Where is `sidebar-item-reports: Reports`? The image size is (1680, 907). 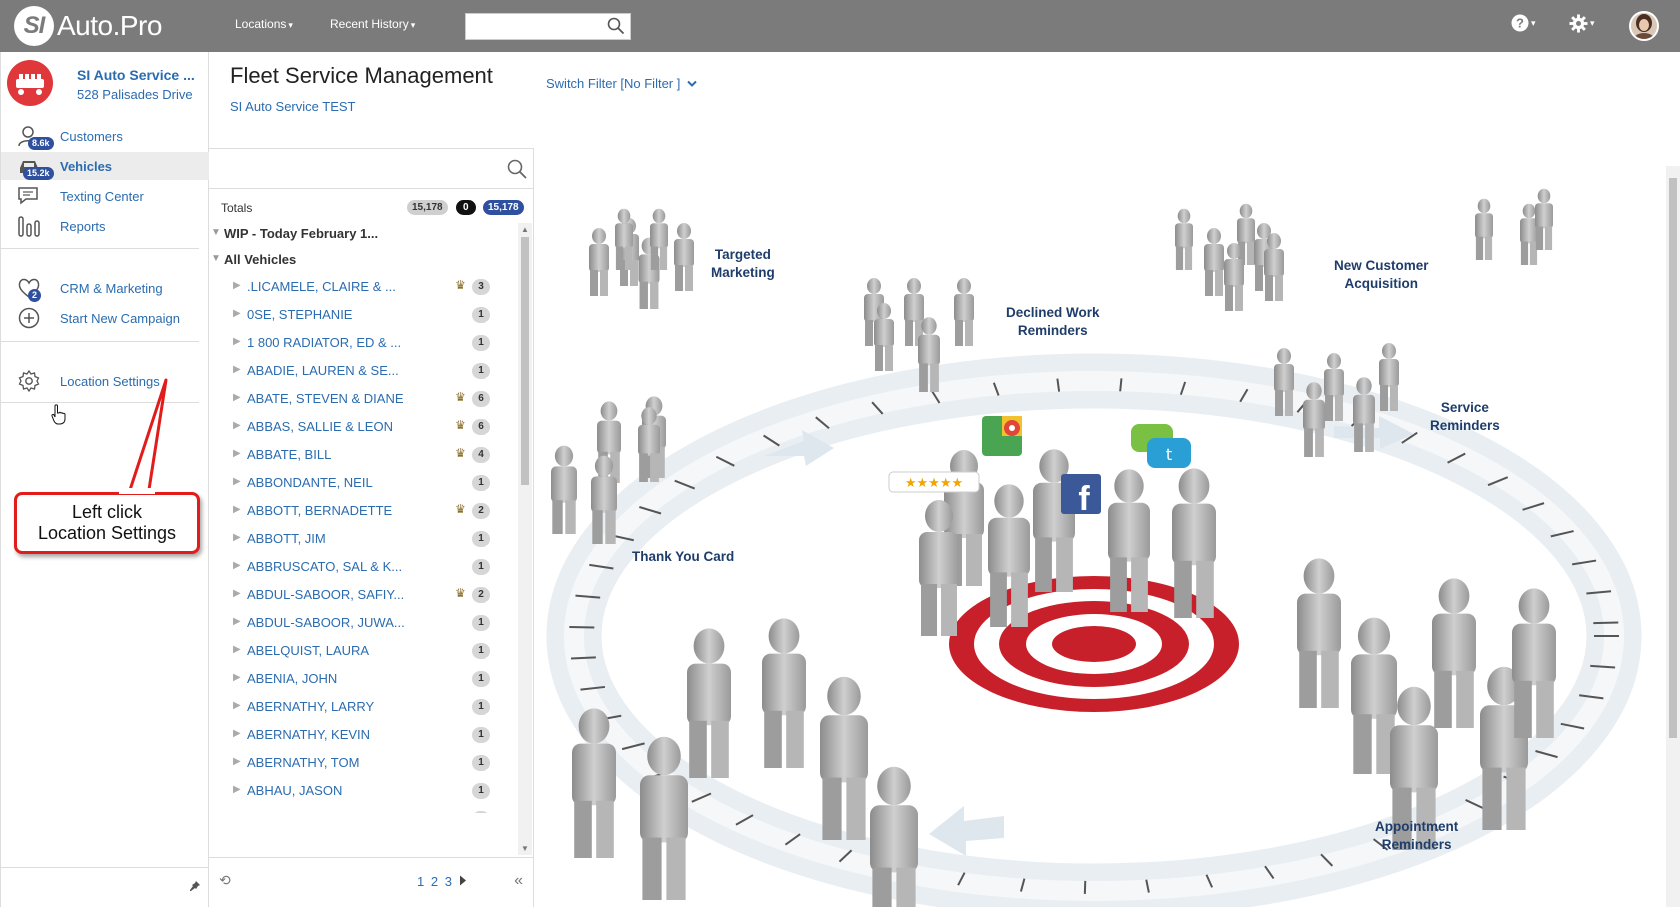
sidebar-item-reports: Reports is located at coordinates (105, 226).